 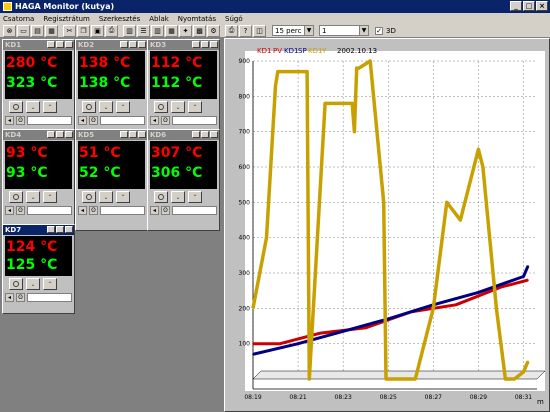 I want to click on copy-icon: ❐, so click(x=83, y=30).